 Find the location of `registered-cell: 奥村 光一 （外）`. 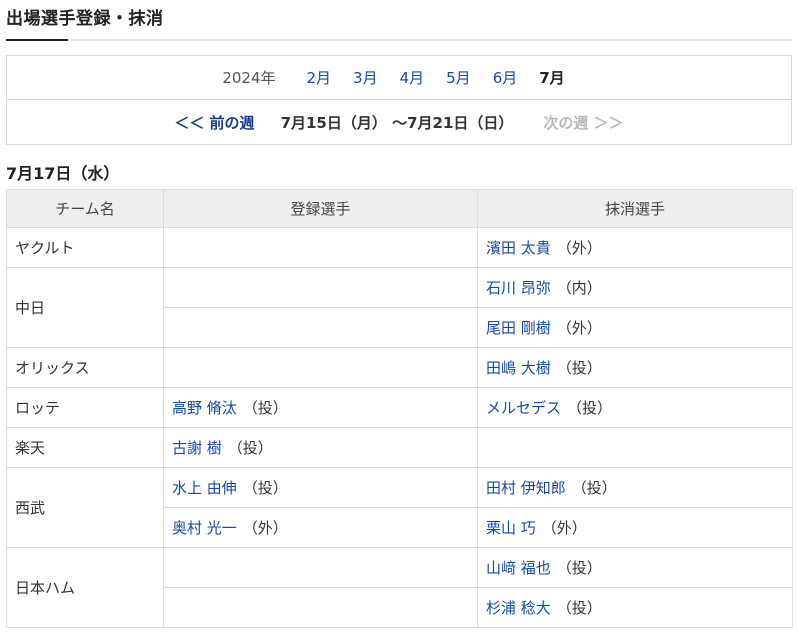

registered-cell: 奥村 光一 （外） is located at coordinates (320, 527).